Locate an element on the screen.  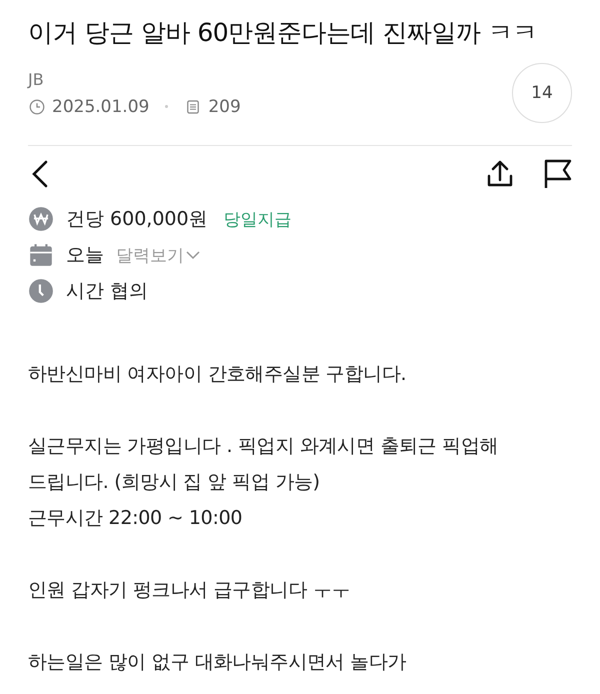
body-text: 실근무지는 가평입니다 . 픽업지 와계시면 출퇴근 픽업해 is located at coordinates (264, 446).